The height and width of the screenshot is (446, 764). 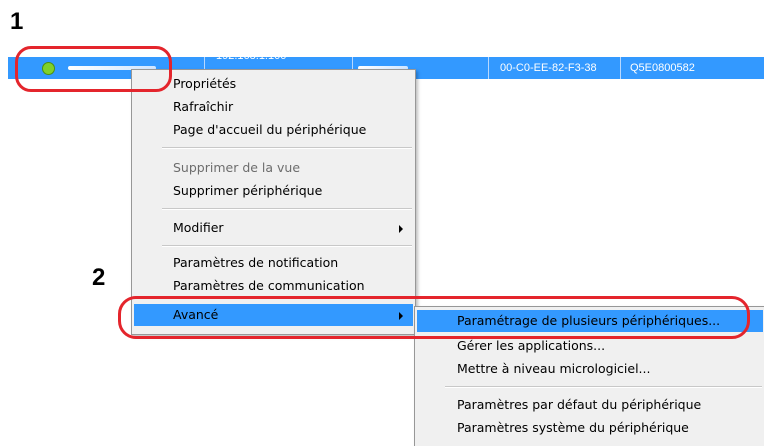 I want to click on menu-item-modify: Modifier, so click(x=273, y=228).